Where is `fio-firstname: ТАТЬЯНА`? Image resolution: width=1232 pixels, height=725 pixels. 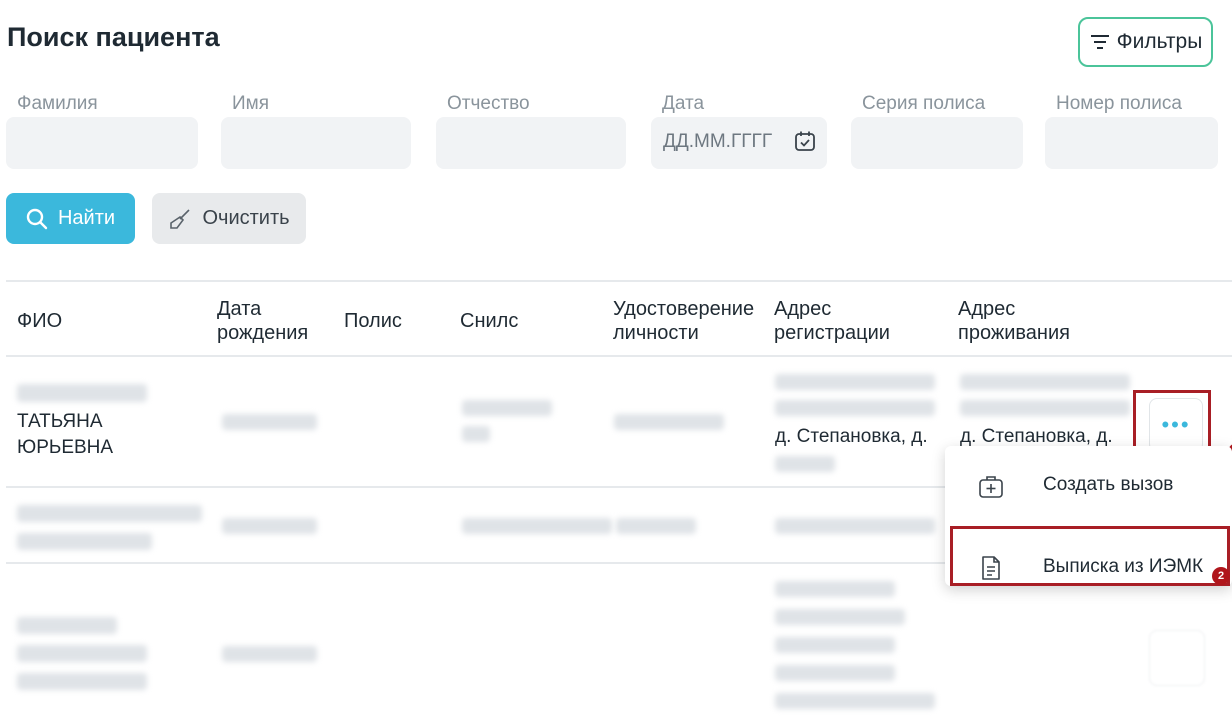 fio-firstname: ТАТЬЯНА is located at coordinates (60, 421).